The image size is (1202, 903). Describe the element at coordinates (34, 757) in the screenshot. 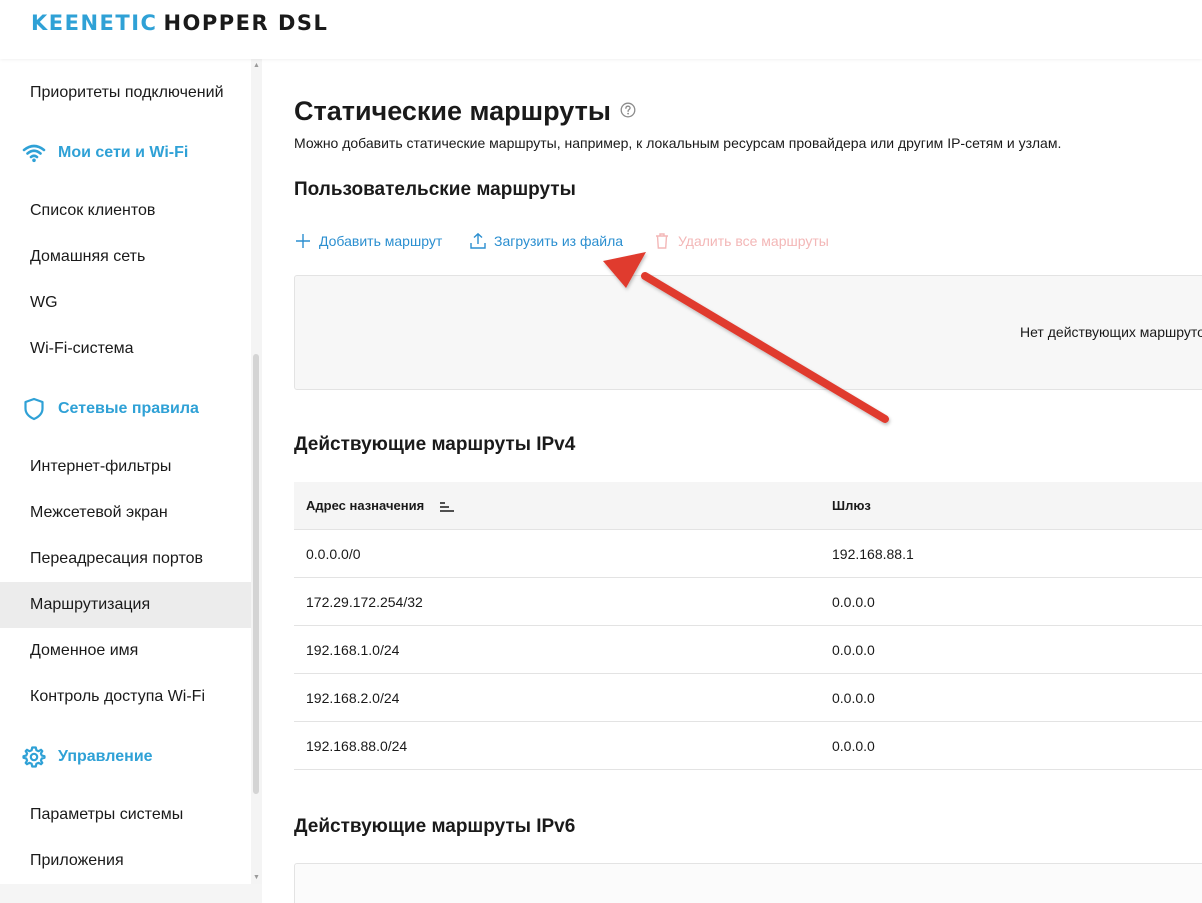

I see `gear-icon` at that location.